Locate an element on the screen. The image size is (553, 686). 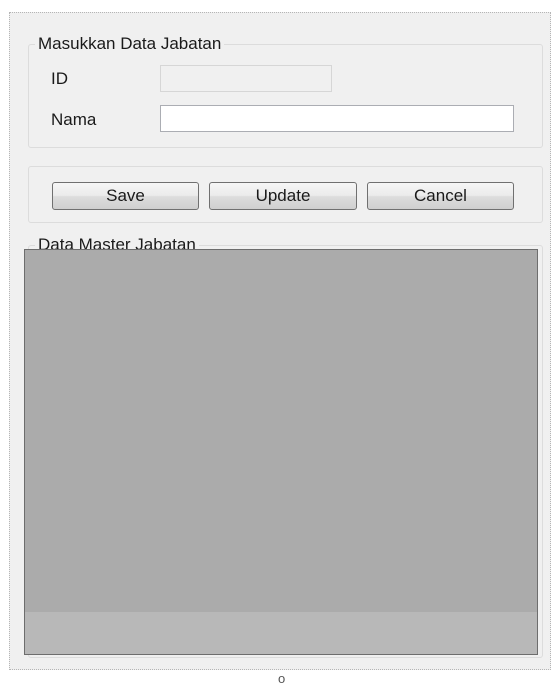
nama-field is located at coordinates (337, 118).